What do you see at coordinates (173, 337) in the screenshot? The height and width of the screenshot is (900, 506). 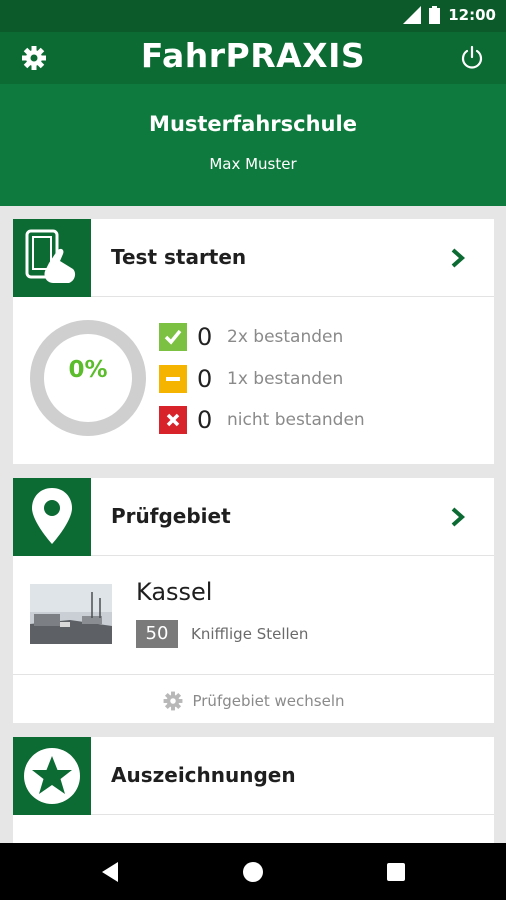 I see `check-icon` at bounding box center [173, 337].